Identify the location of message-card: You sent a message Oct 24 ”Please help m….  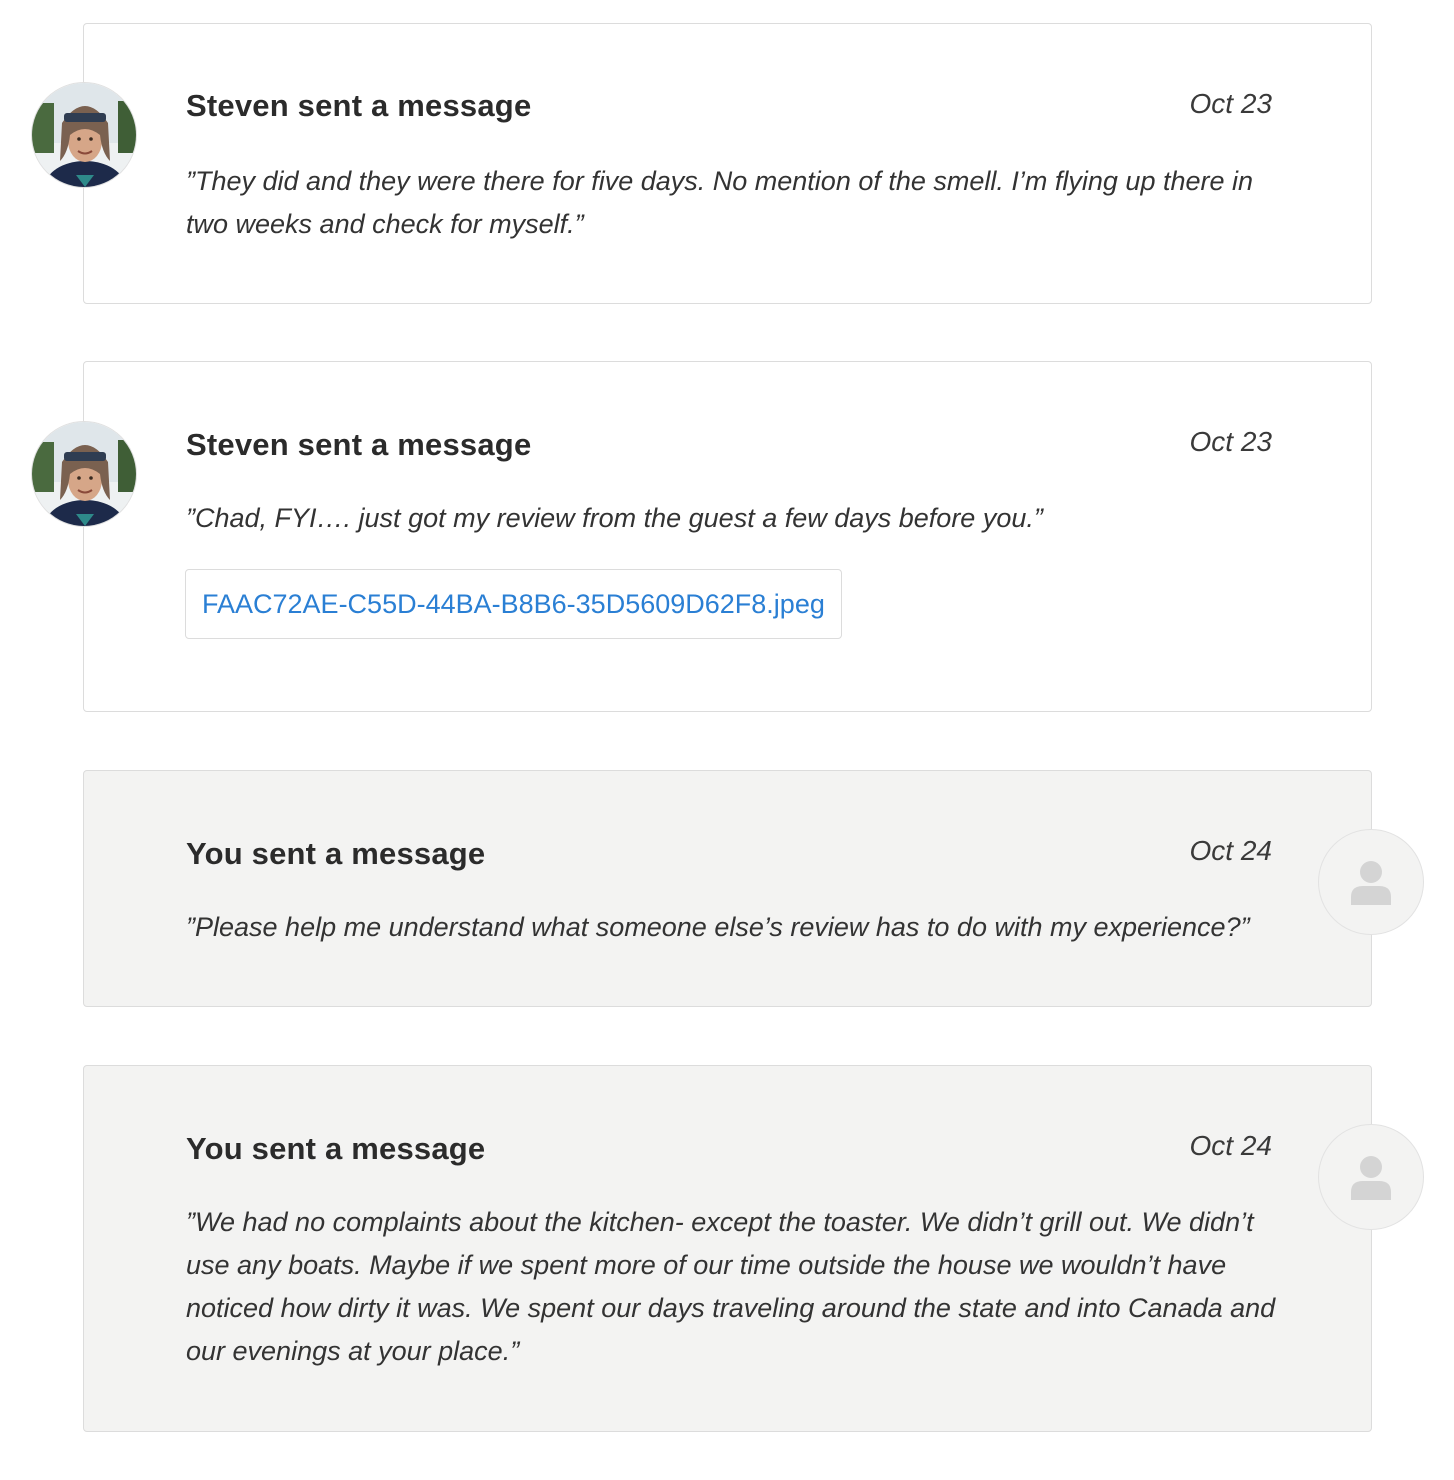
(727, 888).